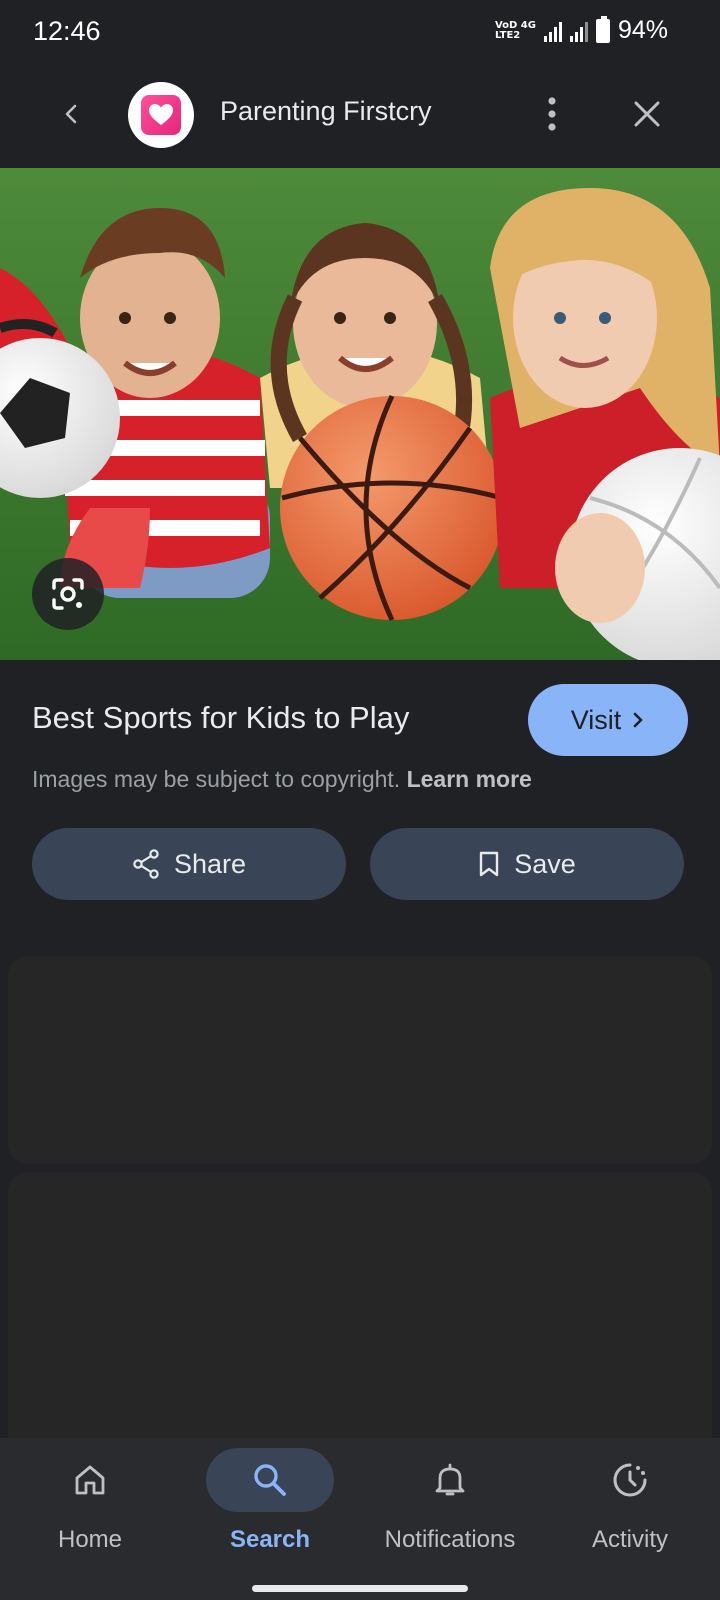  Describe the element at coordinates (90, 1480) in the screenshot. I see `home-icon` at that location.